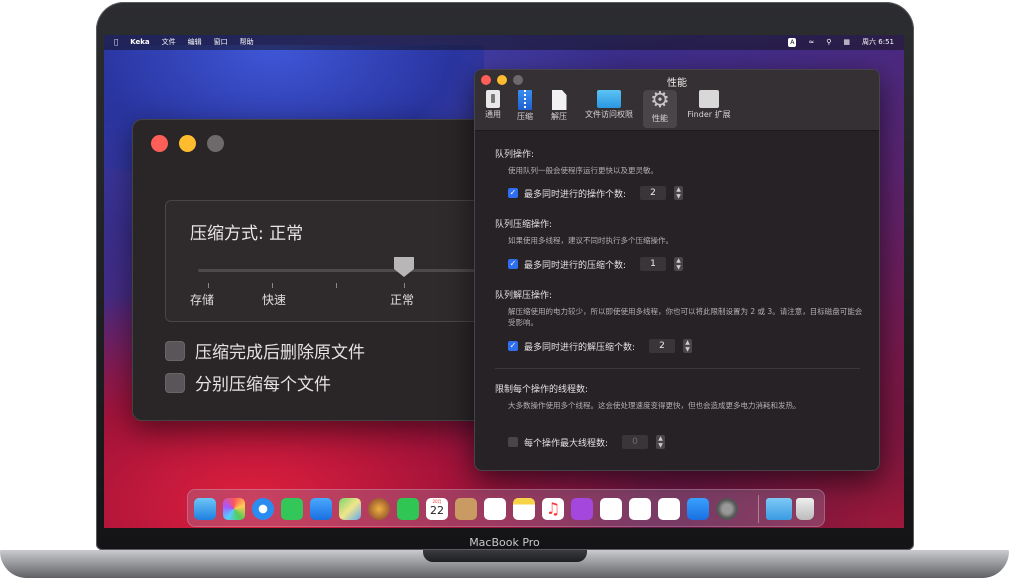 The height and width of the screenshot is (586, 1009). Describe the element at coordinates (580, 347) in the screenshot. I see `max-concurrent-extract-label: 最多同时进行的解压缩个数:` at that location.